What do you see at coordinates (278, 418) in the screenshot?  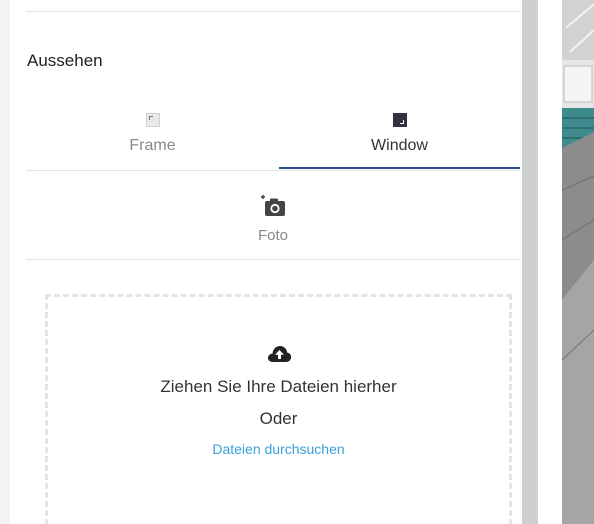 I see `or-text: Oder` at bounding box center [278, 418].